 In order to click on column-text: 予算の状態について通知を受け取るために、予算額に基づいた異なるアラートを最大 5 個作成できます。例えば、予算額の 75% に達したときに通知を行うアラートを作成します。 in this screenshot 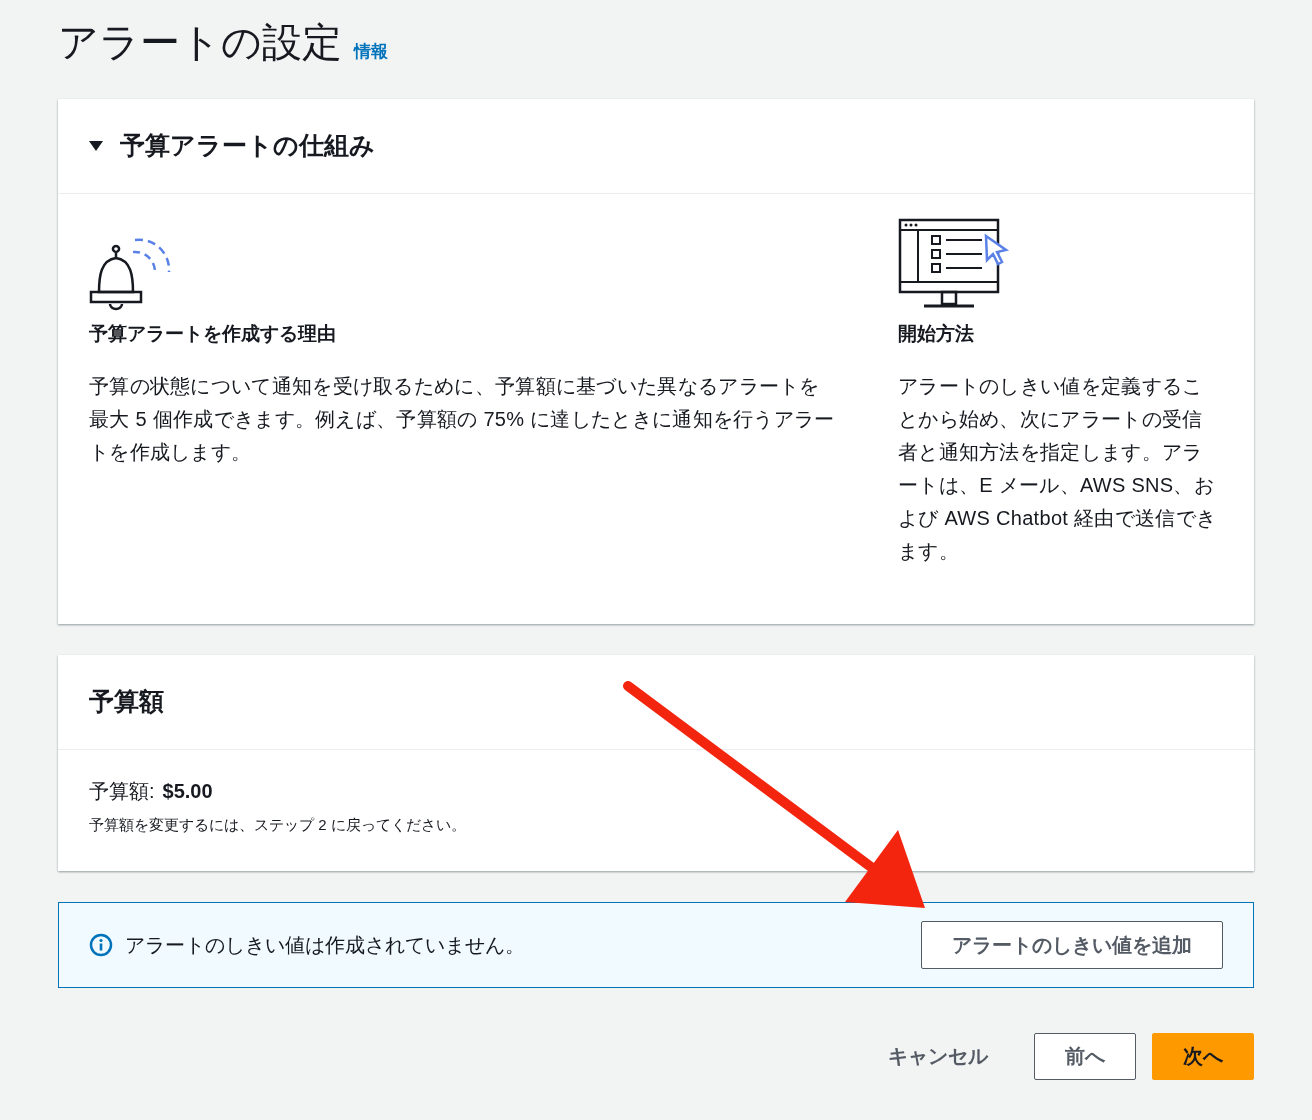, I will do `click(462, 419)`.